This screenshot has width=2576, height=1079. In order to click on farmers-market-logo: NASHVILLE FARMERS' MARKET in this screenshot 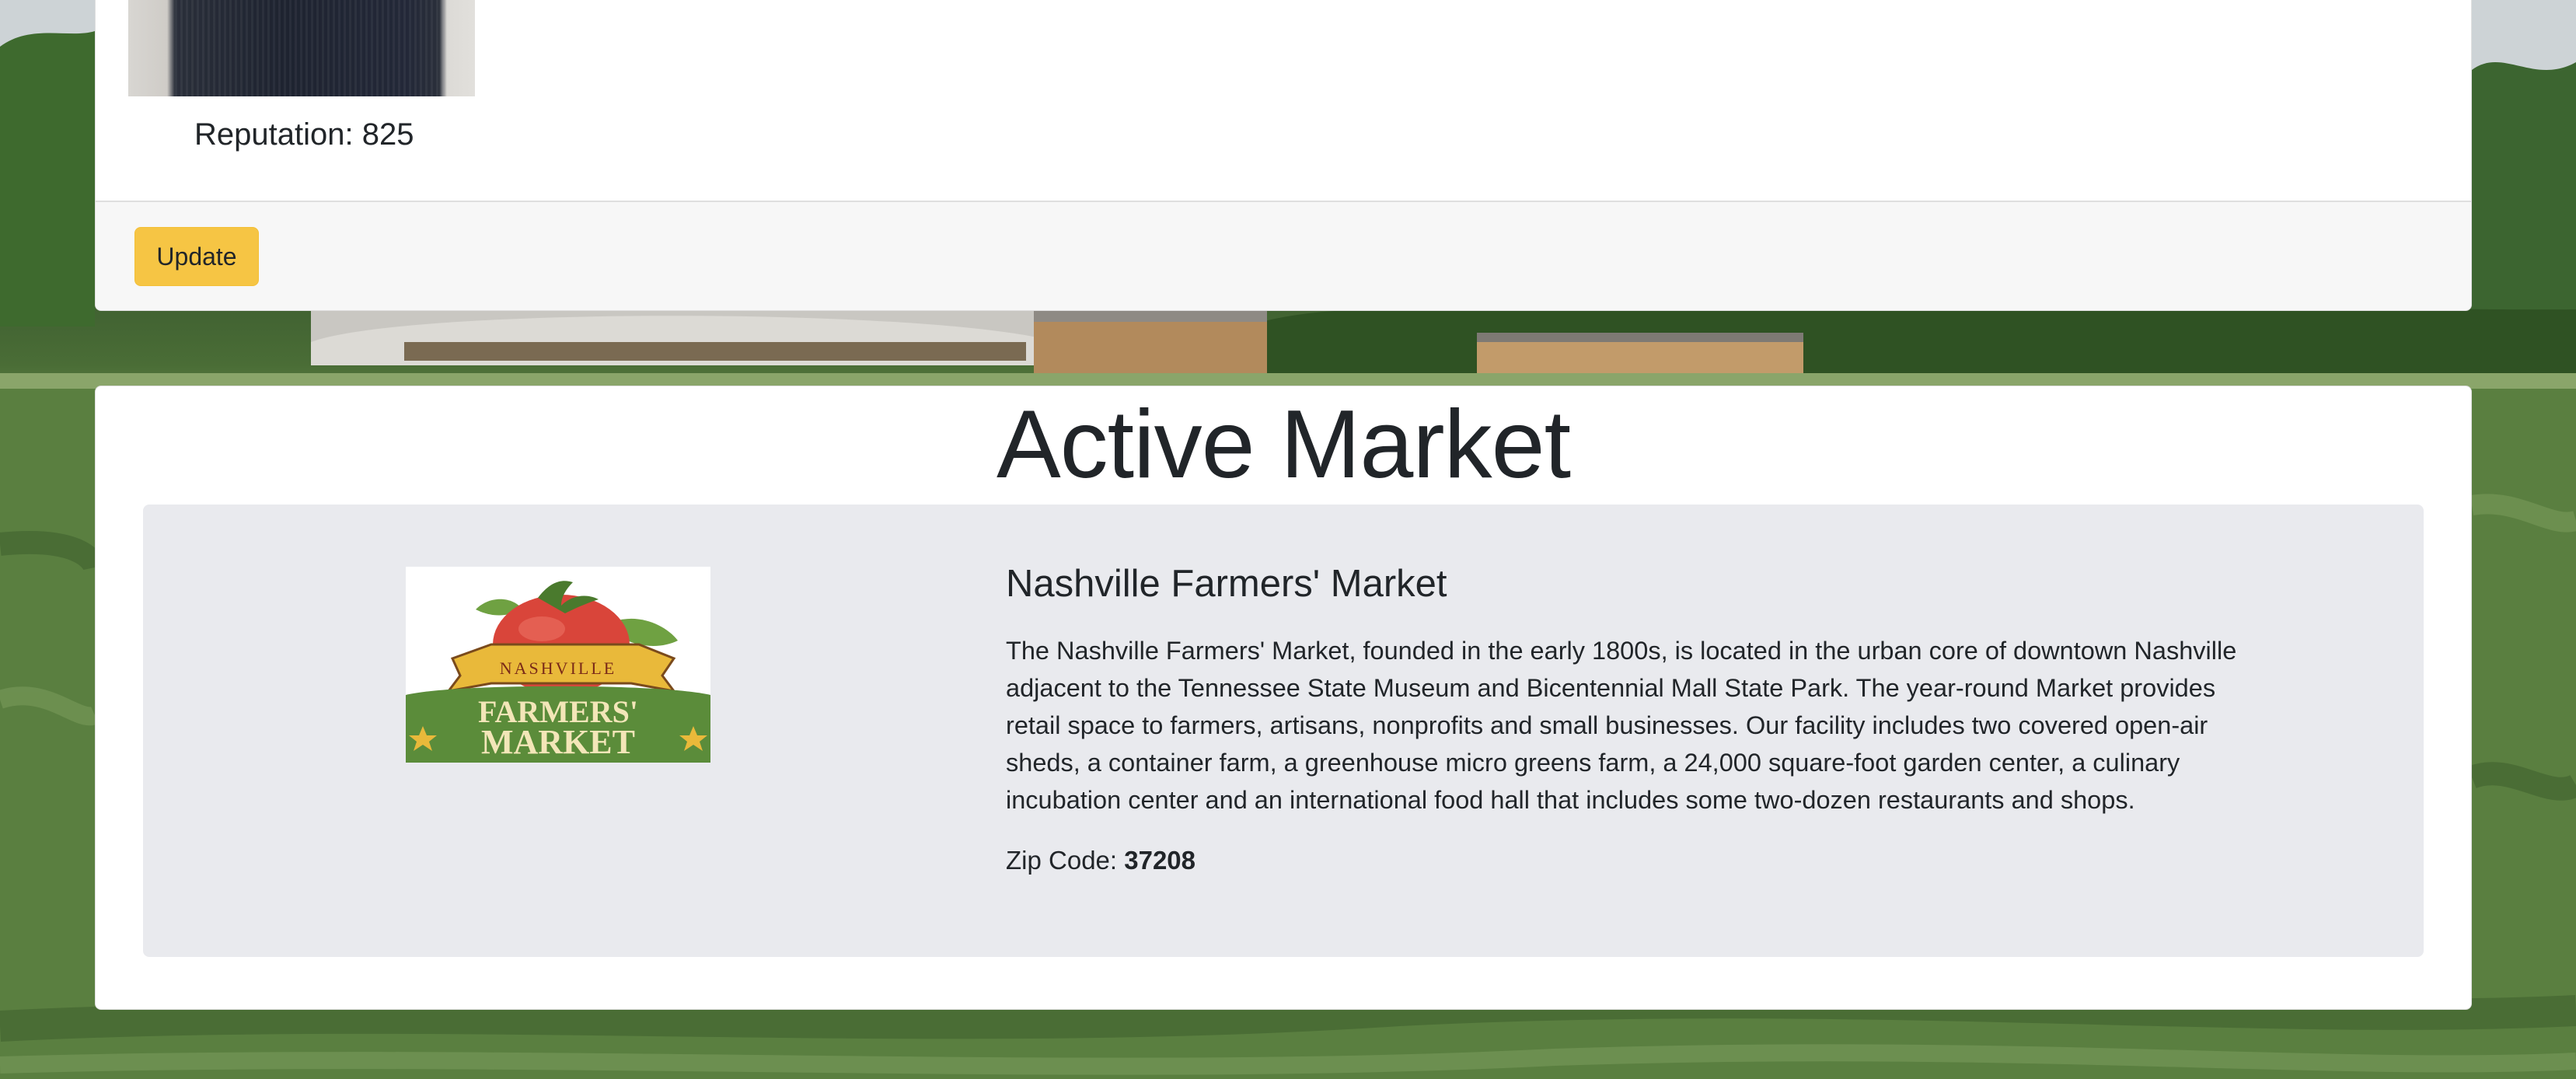, I will do `click(558, 672)`.